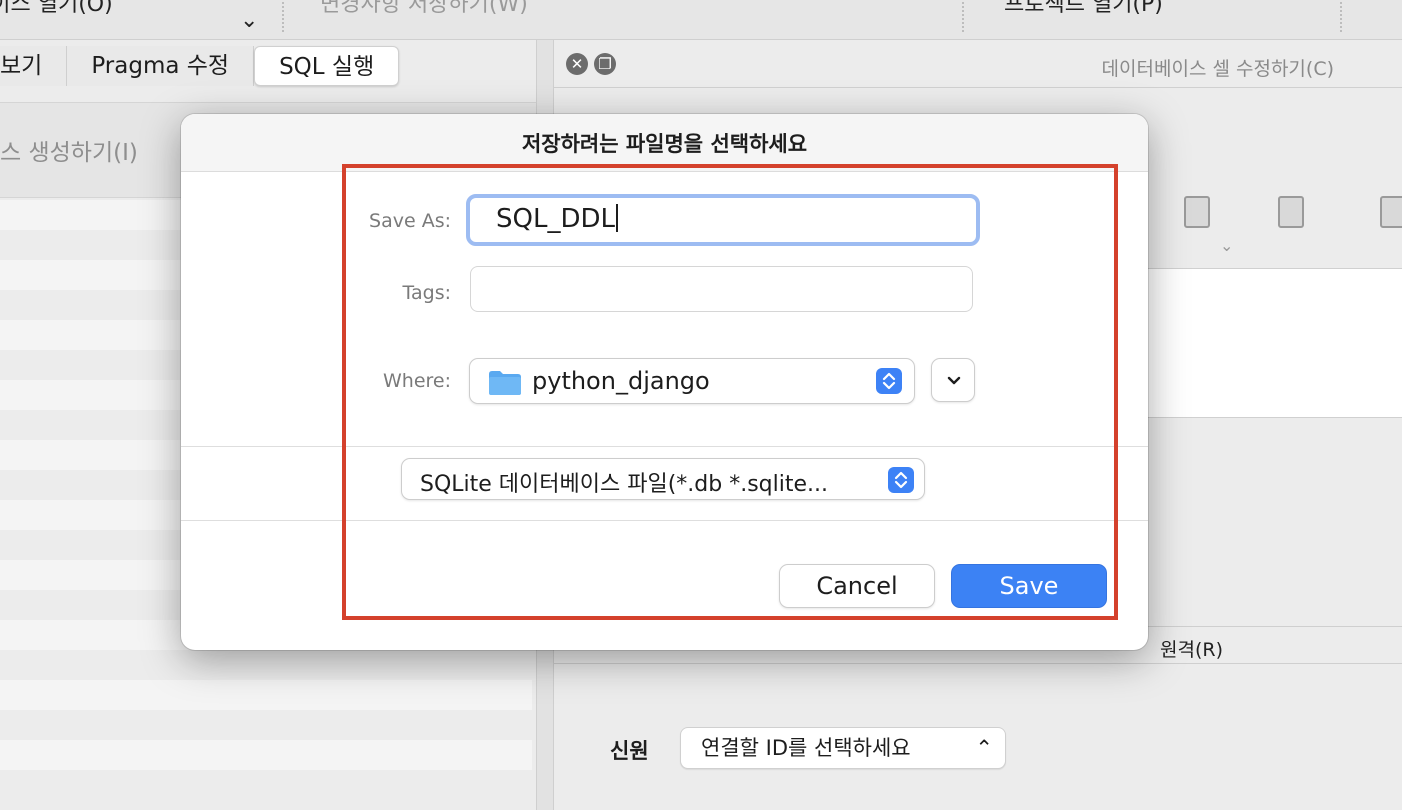  Describe the element at coordinates (605, 64) in the screenshot. I see `float-icon: ❐` at that location.